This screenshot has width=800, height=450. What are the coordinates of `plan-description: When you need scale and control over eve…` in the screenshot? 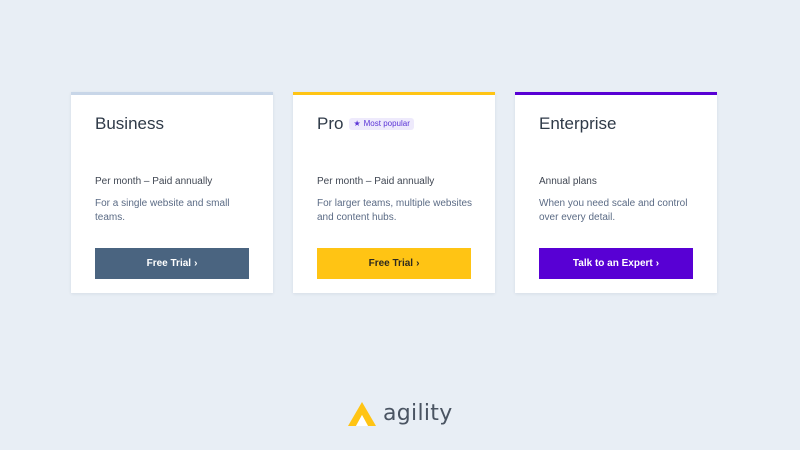 It's located at (613, 210).